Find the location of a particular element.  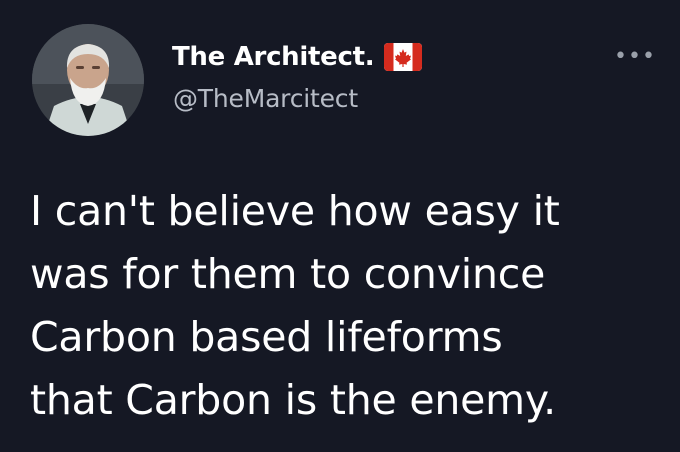

avatar is located at coordinates (88, 80).